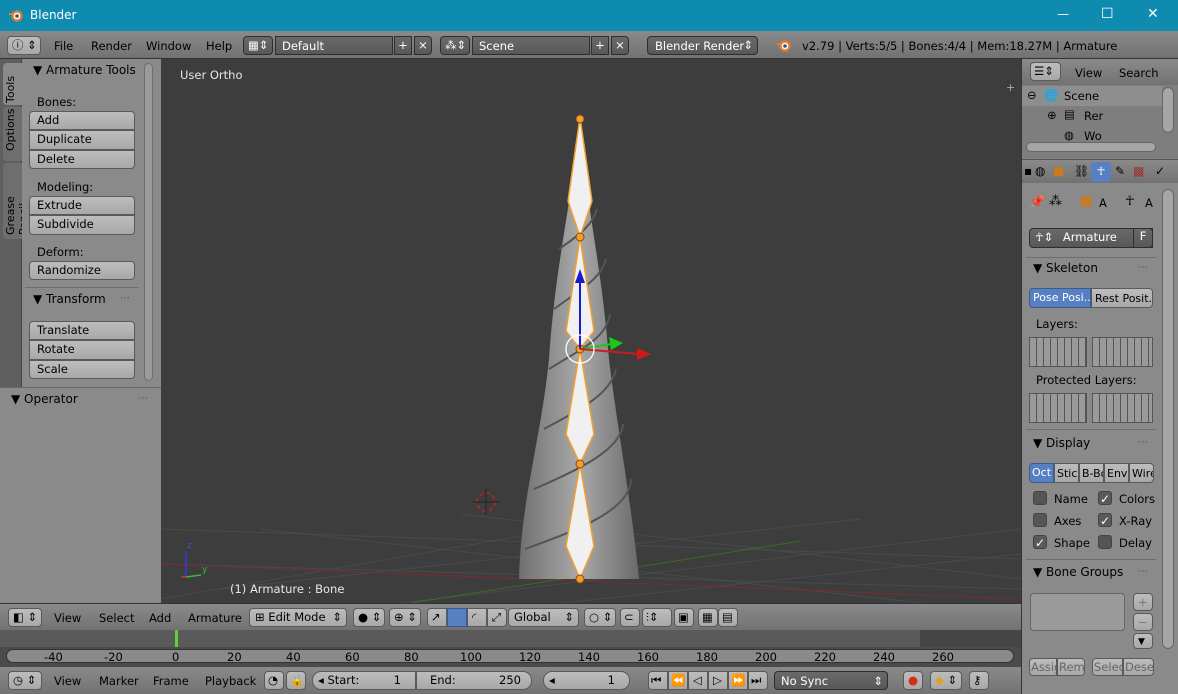  What do you see at coordinates (1122, 352) in the screenshot?
I see `layers-grid-right` at bounding box center [1122, 352].